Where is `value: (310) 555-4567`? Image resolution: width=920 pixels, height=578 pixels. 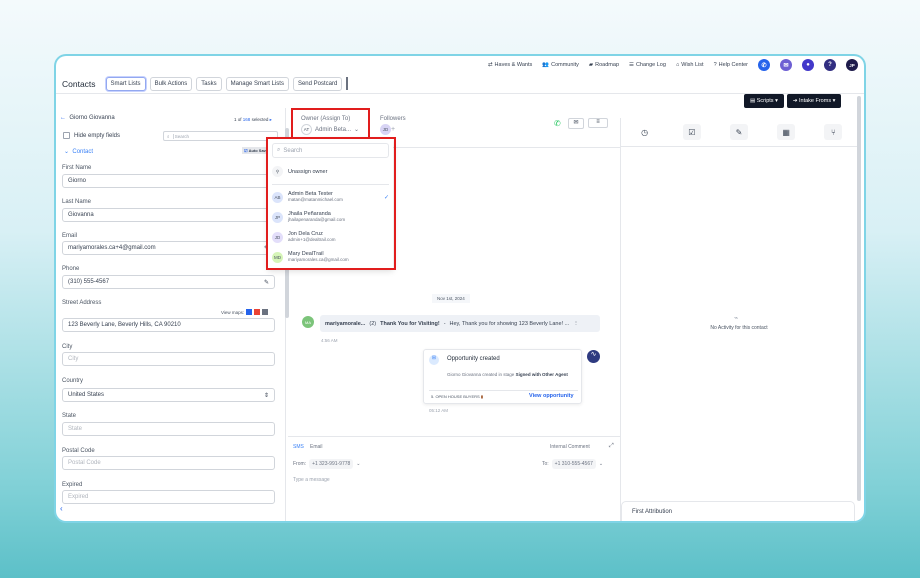
value: (310) 555-4567 is located at coordinates (89, 282).